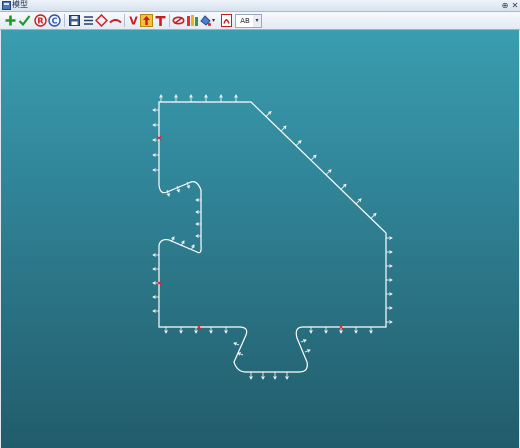  What do you see at coordinates (115, 20) in the screenshot?
I see `arc-icon` at bounding box center [115, 20].